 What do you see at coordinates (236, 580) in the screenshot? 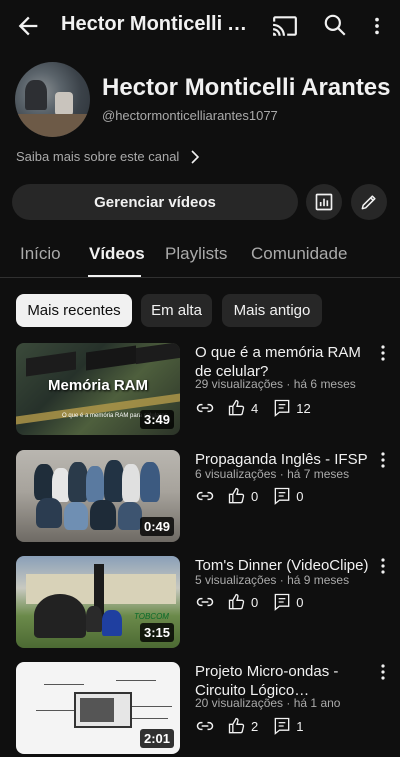
I see `video-views: 5 visualizações` at bounding box center [236, 580].